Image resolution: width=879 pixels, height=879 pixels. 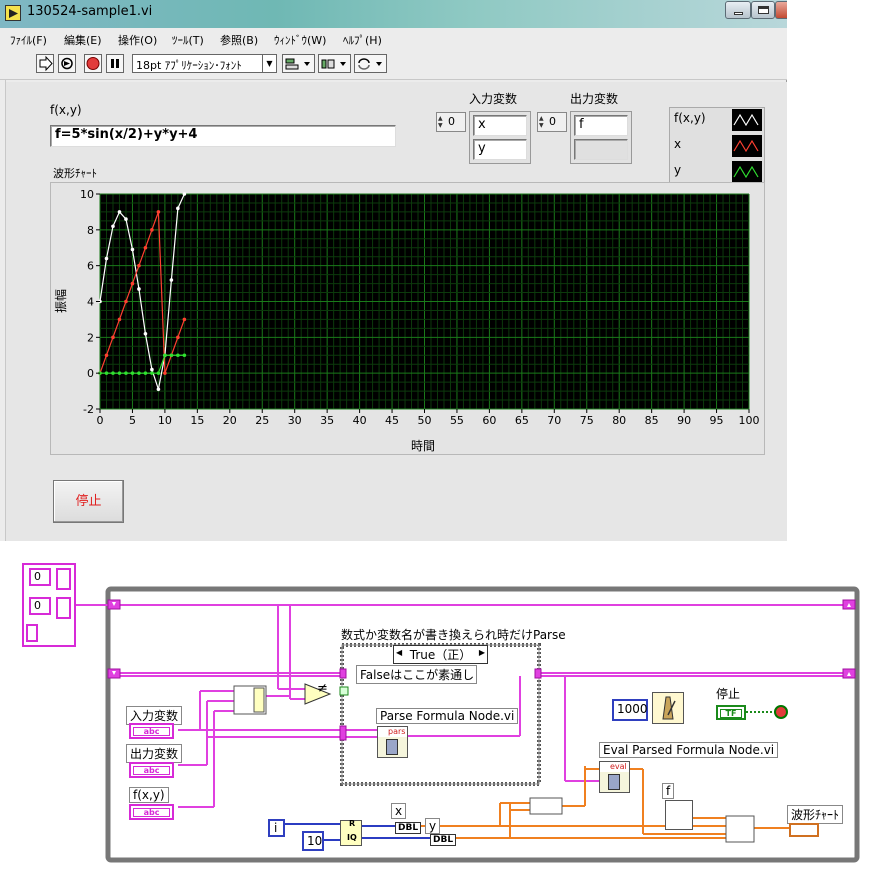 I want to click on output-vars-terminal: abc, so click(x=151, y=770).